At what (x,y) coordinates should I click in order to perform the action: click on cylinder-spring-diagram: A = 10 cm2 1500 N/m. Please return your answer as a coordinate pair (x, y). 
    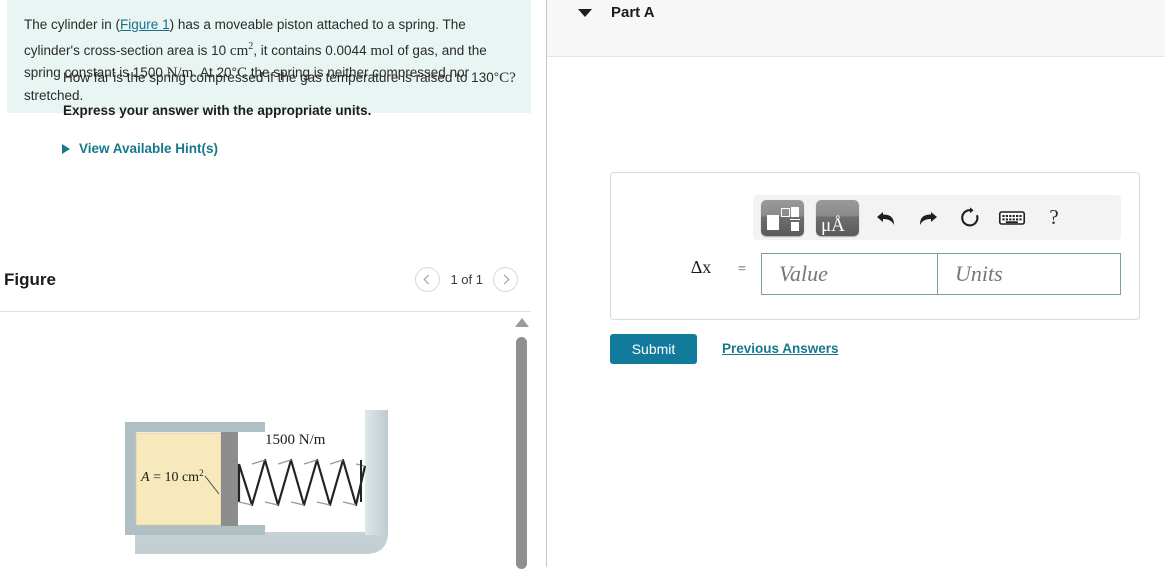
    Looking at the image, I should click on (263, 484).